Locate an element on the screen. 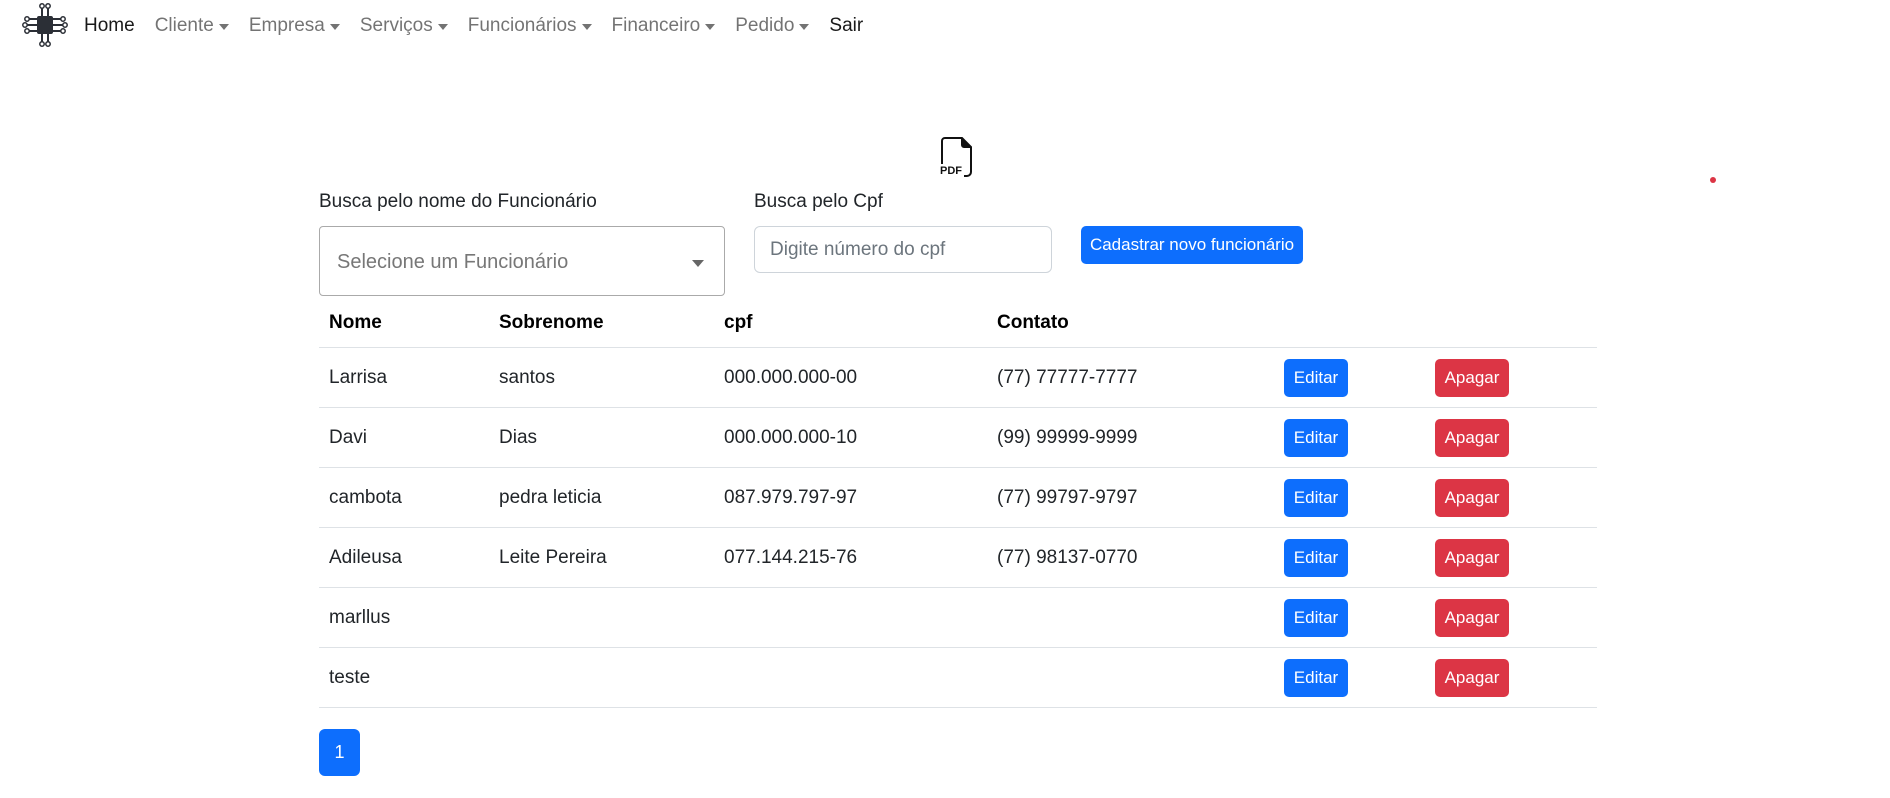 Image resolution: width=1890 pixels, height=798 pixels. nav-item-home: Home is located at coordinates (109, 26).